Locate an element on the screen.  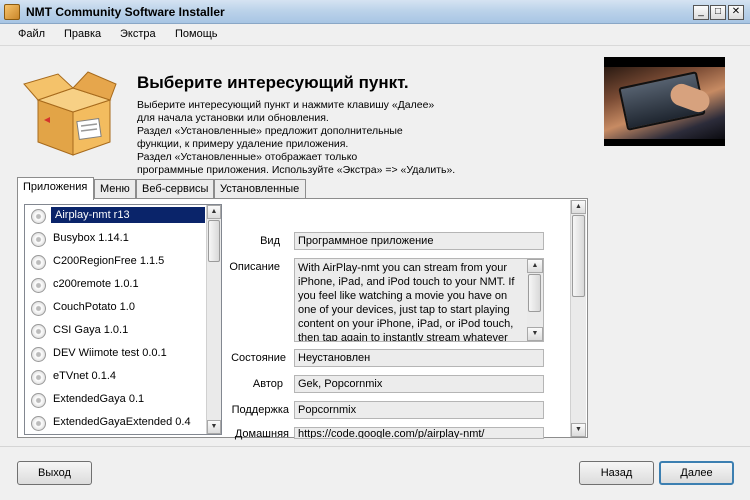
type-field: Программное приложение is located at coordinates (419, 241).